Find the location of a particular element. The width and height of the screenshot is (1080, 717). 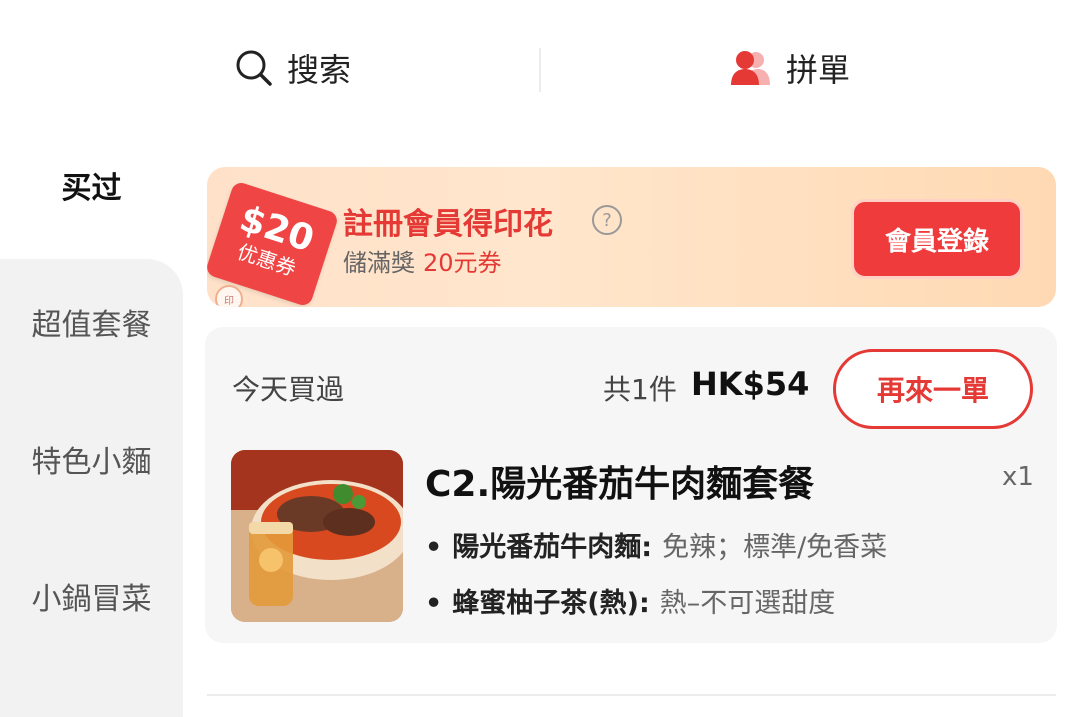

order-date: 今天買過 is located at coordinates (288, 389).